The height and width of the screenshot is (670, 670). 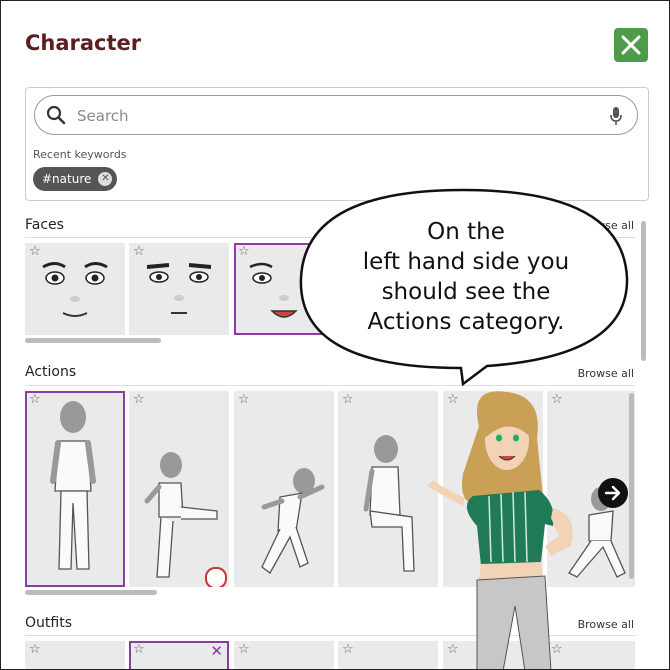 I want to click on remove-chip-icon: ✕, so click(x=105, y=179).